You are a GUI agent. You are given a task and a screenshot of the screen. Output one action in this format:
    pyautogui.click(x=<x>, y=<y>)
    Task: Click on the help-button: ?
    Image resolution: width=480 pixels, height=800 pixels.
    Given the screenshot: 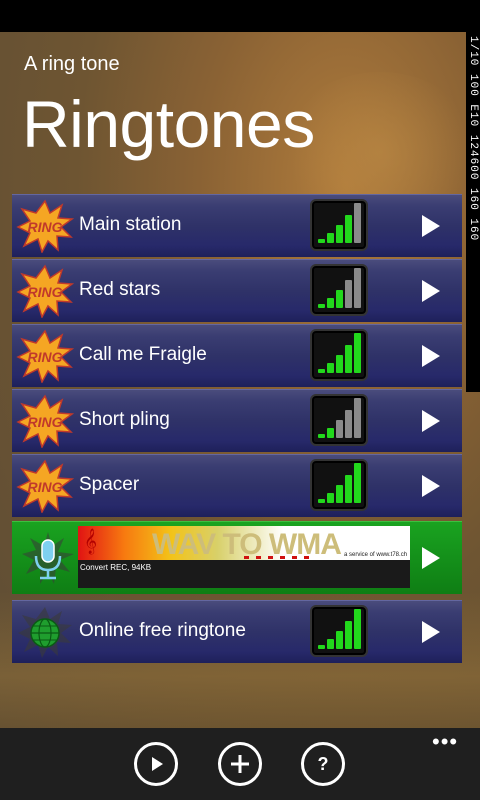 What is the action you would take?
    pyautogui.click(x=323, y=764)
    